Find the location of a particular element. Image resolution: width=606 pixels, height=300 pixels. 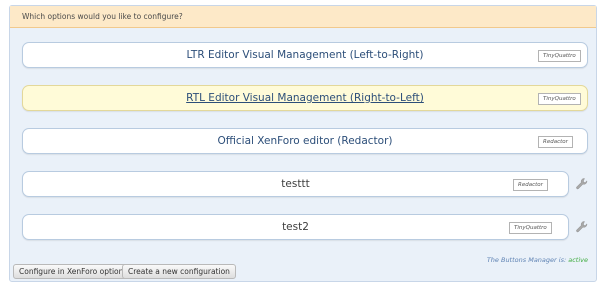

editor-title-testtt: testtt is located at coordinates (295, 184).